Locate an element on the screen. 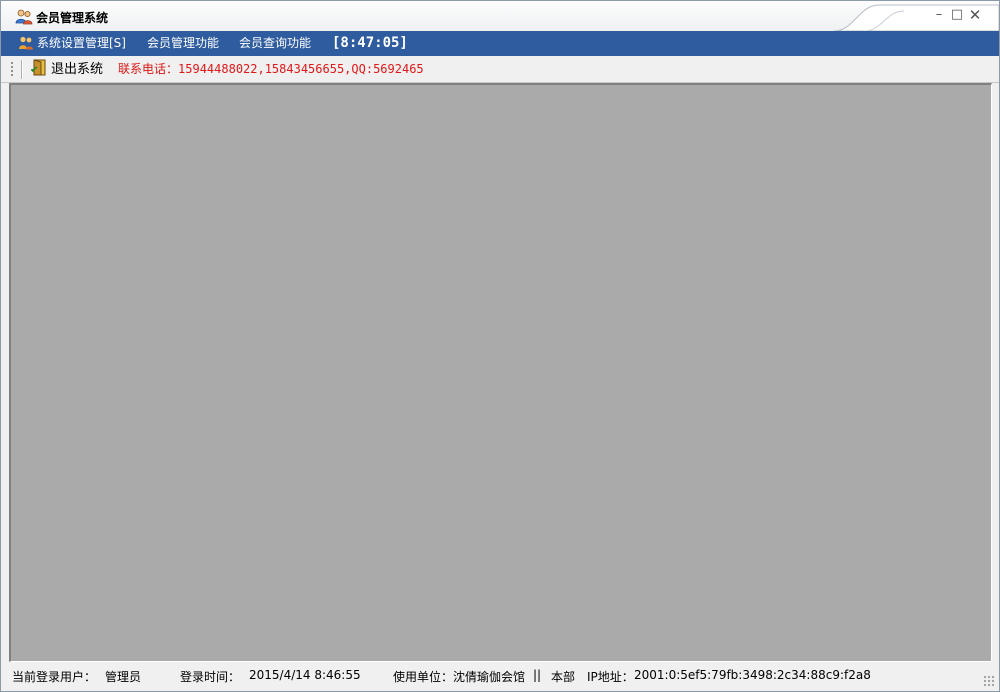 This screenshot has height=692, width=1000. maximize-button: □ is located at coordinates (957, 15).